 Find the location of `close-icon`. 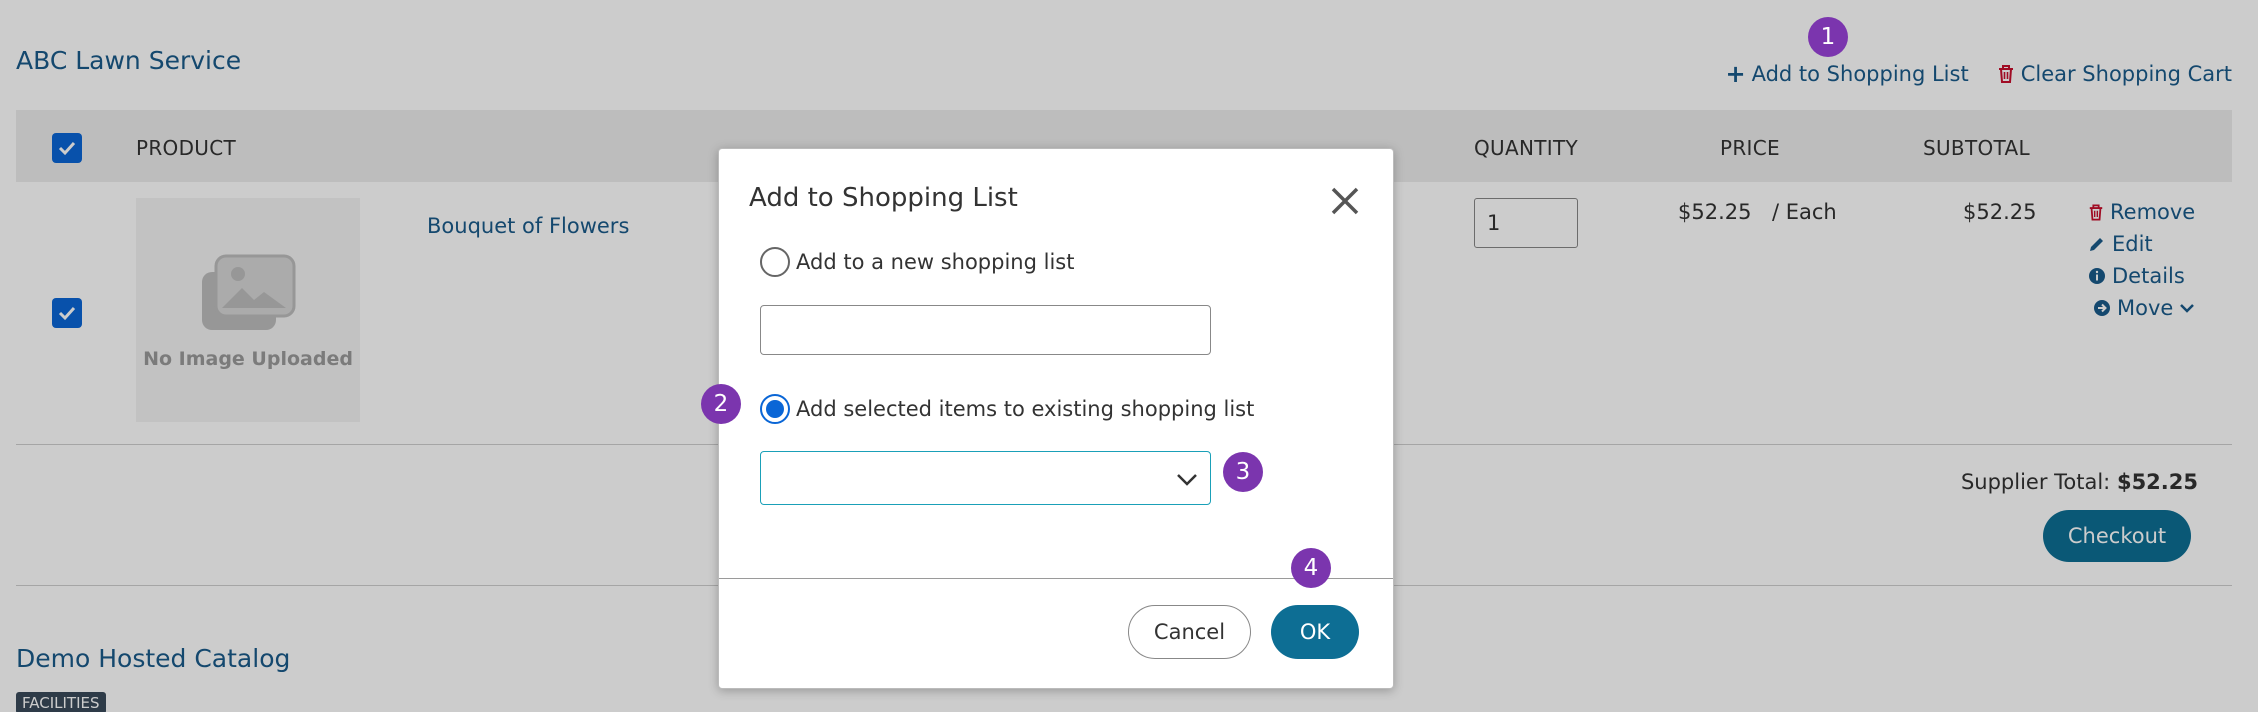

close-icon is located at coordinates (1345, 201).